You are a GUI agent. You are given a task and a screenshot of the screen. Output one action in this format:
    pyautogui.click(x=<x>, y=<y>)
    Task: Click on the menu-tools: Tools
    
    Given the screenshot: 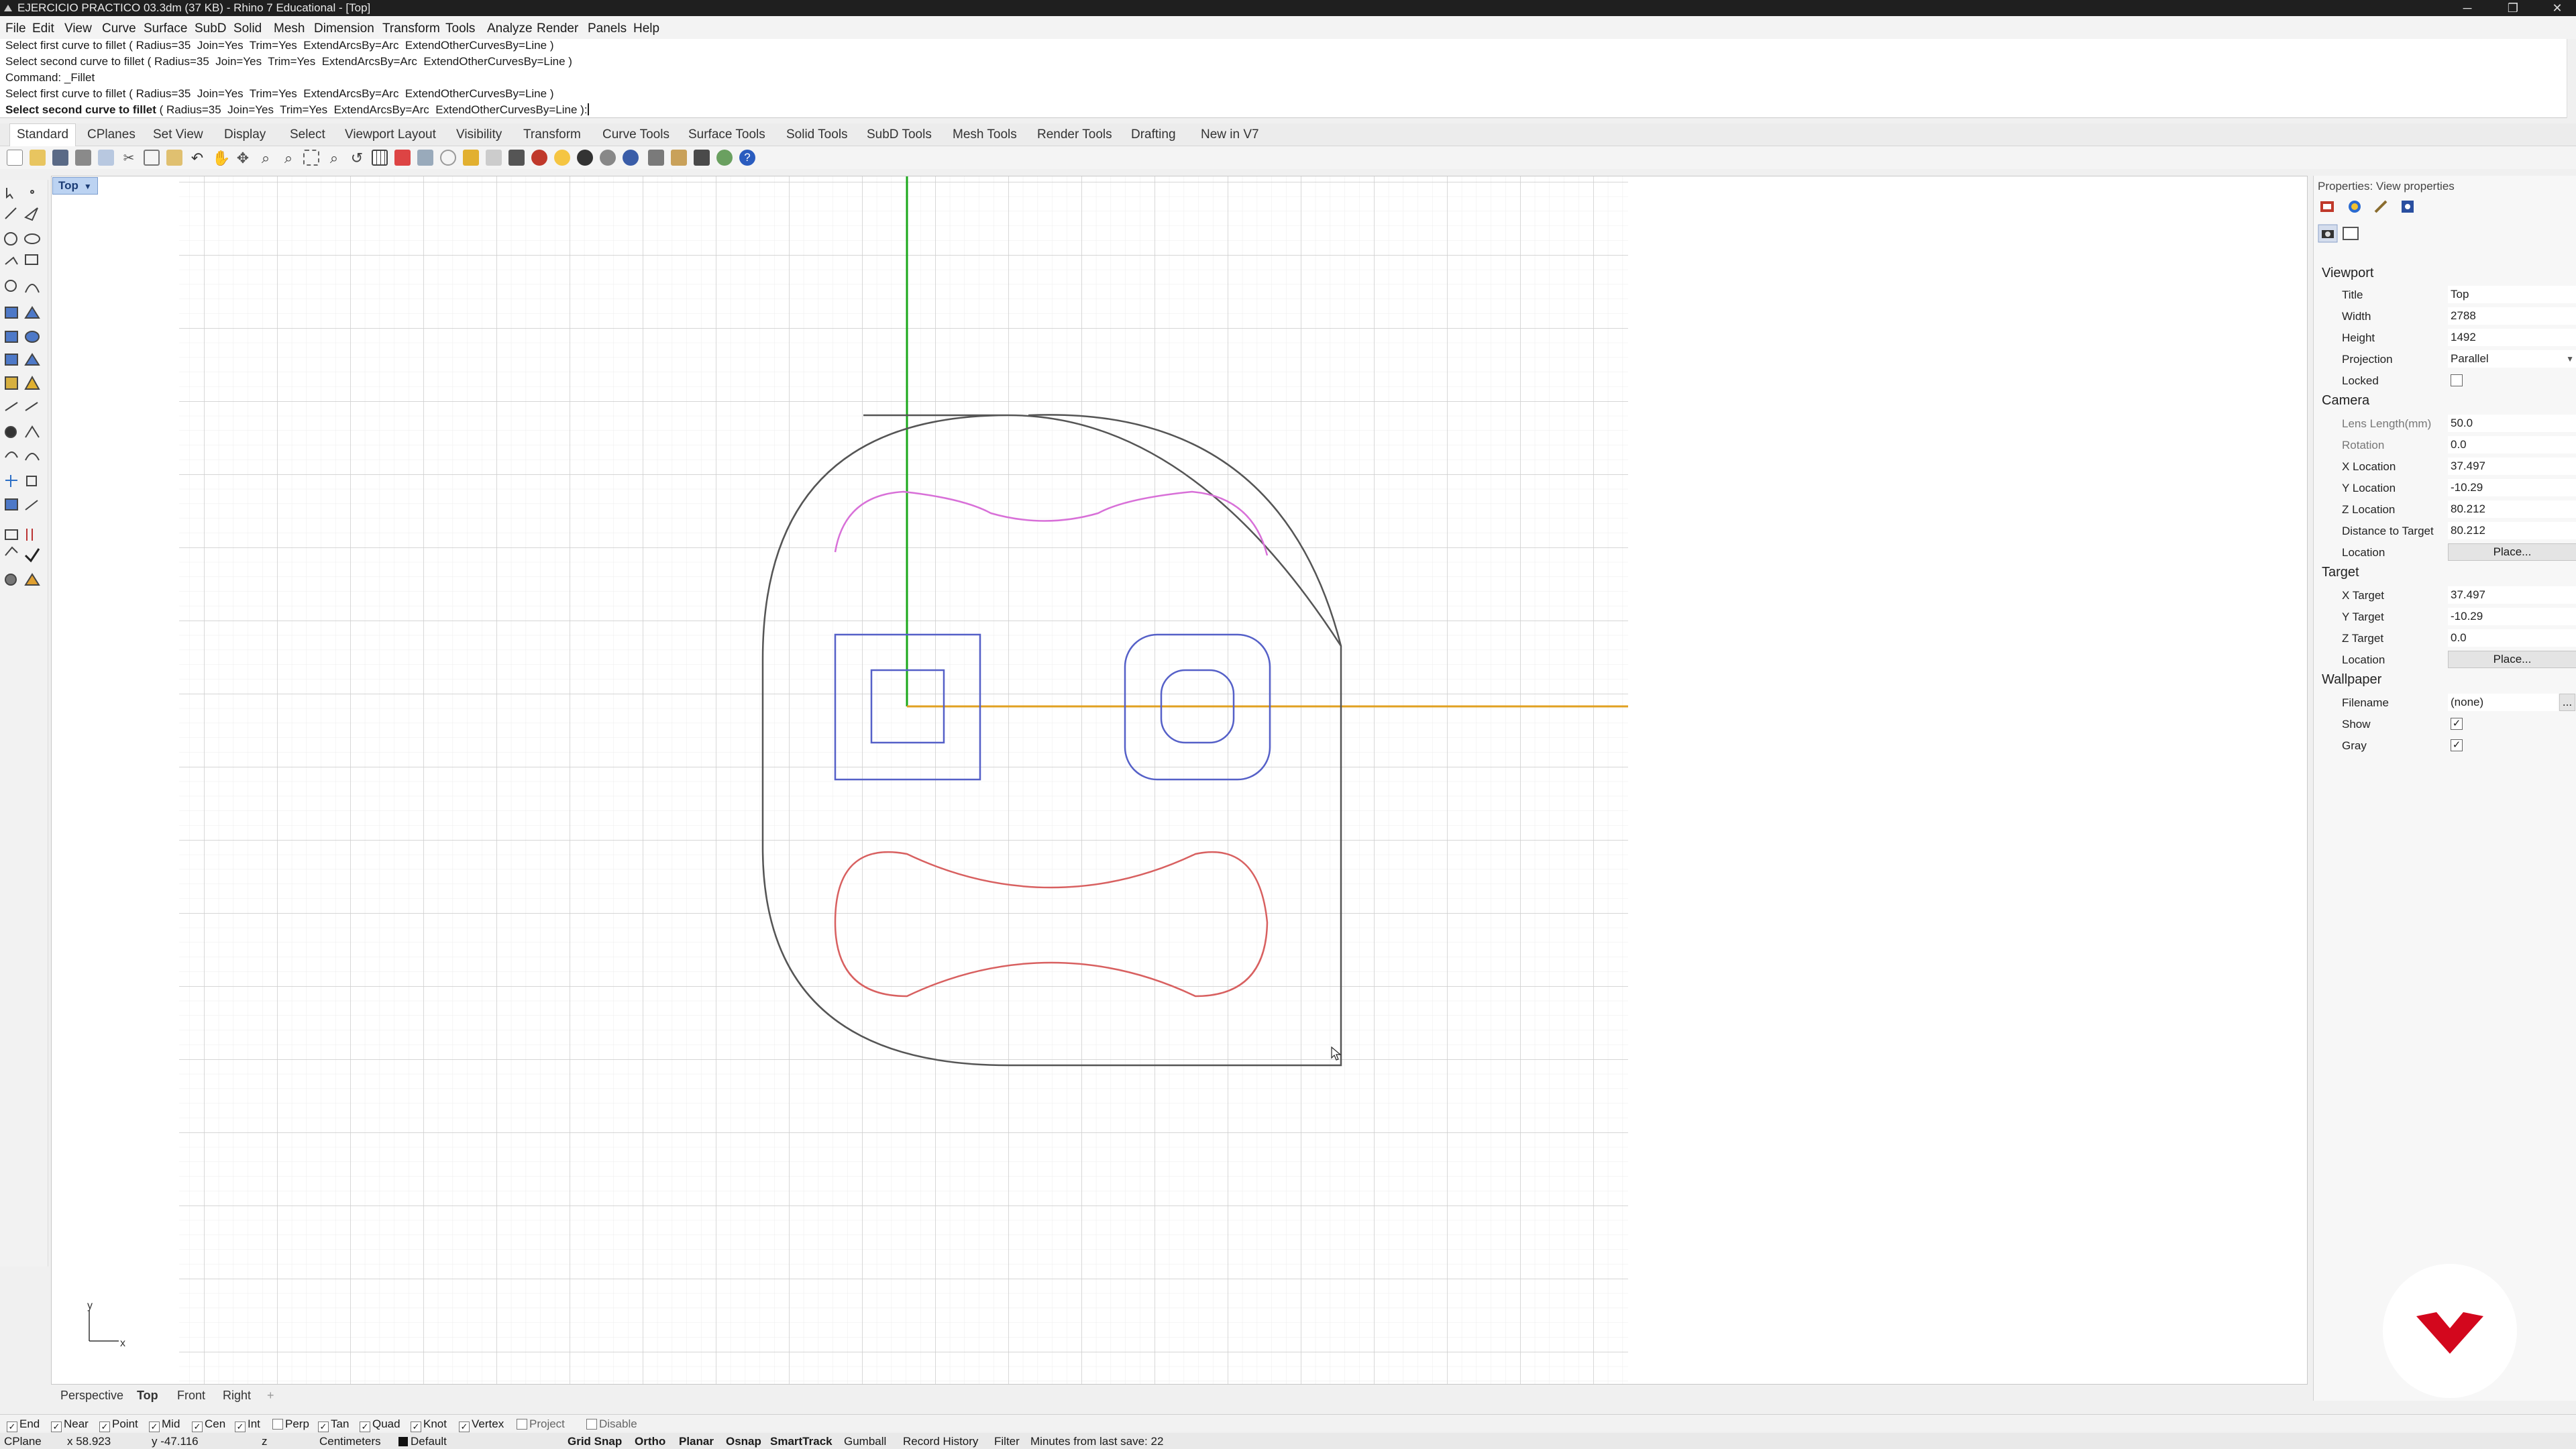 What is the action you would take?
    pyautogui.click(x=460, y=28)
    